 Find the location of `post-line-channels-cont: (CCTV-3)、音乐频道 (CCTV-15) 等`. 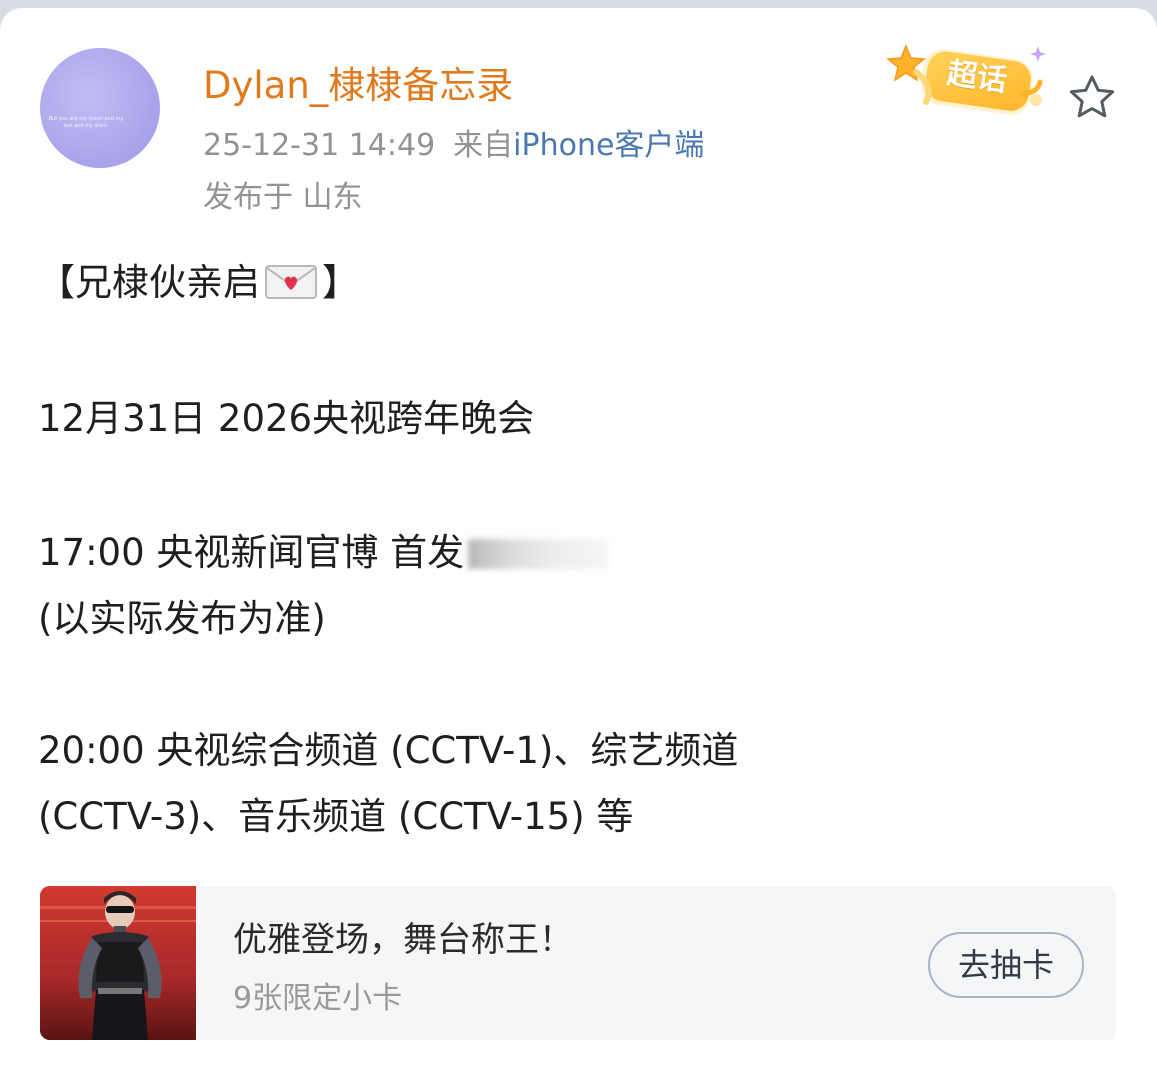

post-line-channels-cont: (CCTV-3)、音乐频道 (CCTV-15) 等 is located at coordinates (336, 816).